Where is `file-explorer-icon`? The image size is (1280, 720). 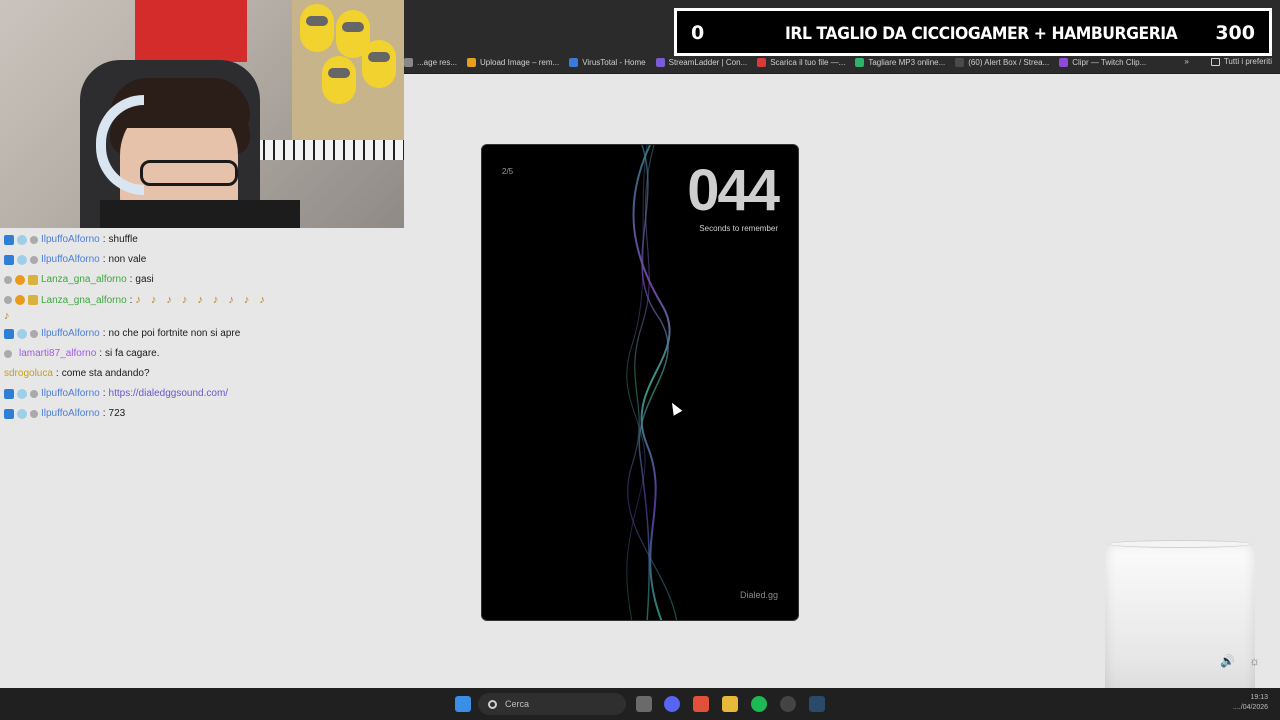
file-explorer-icon is located at coordinates (730, 704).